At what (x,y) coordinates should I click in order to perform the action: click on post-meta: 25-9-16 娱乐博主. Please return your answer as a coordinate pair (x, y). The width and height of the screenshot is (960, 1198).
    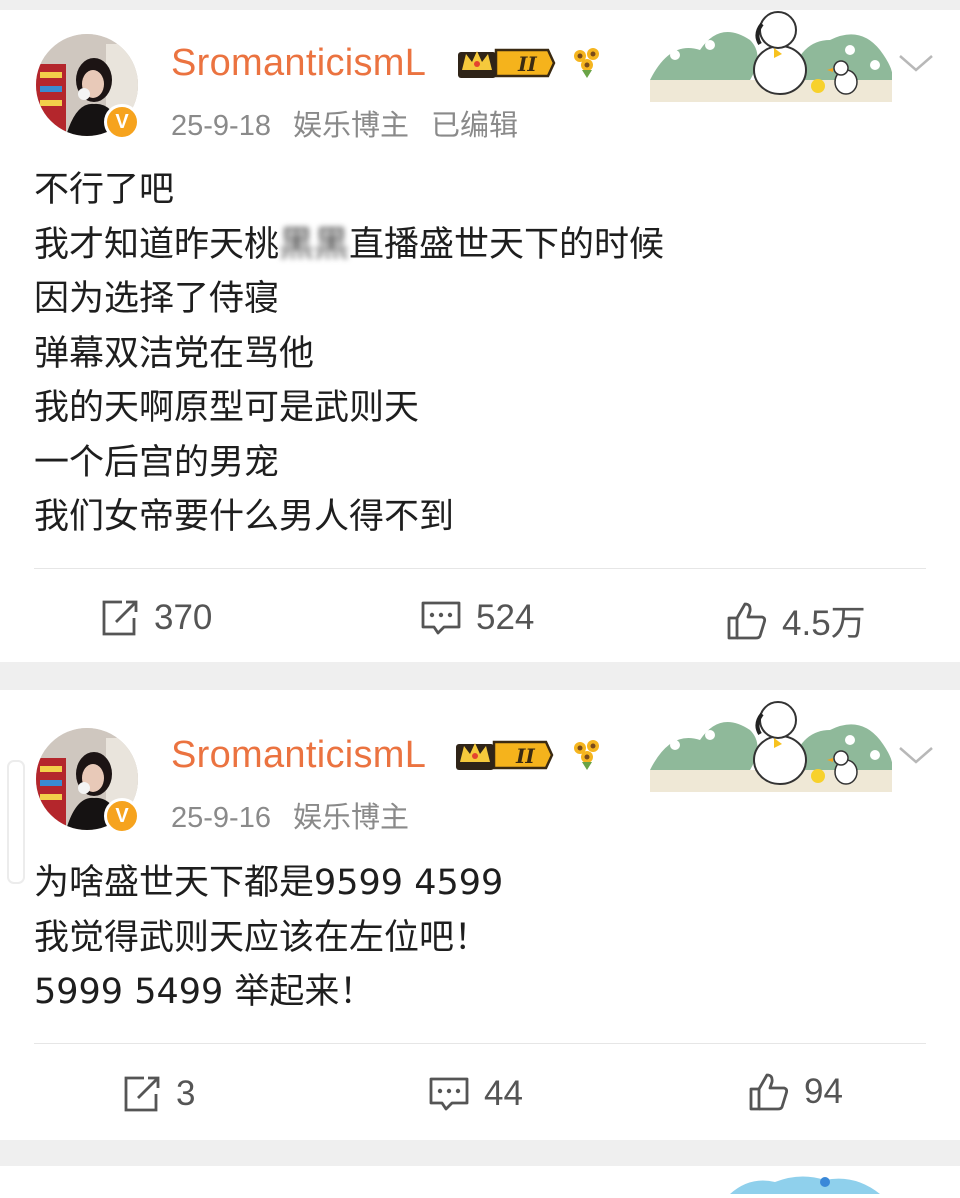
    Looking at the image, I should click on (301, 815).